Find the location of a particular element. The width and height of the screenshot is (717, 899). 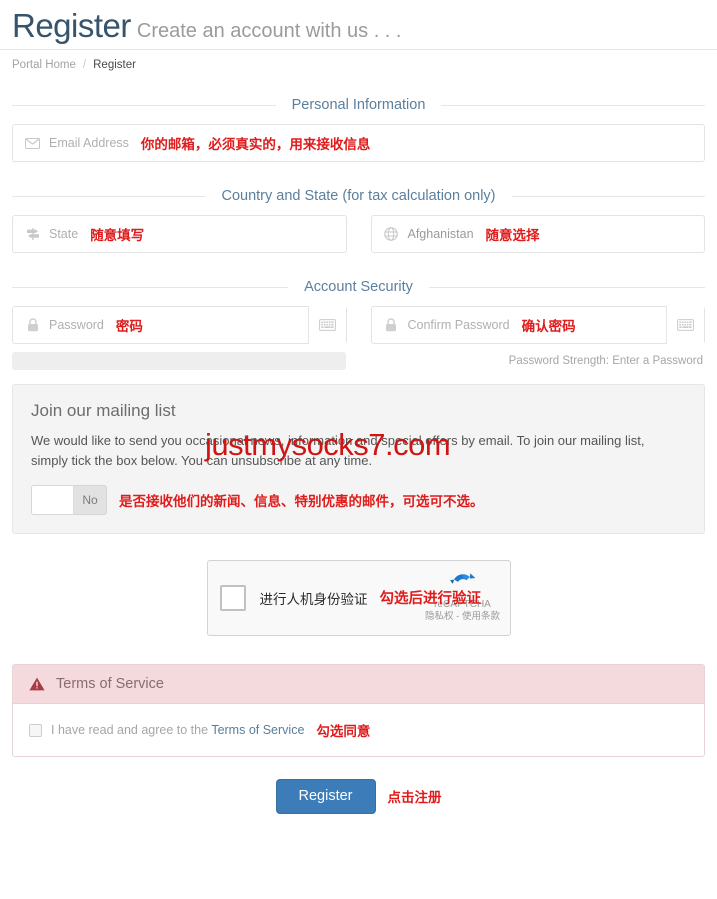

legend-account-security: Account Security is located at coordinates (358, 287).